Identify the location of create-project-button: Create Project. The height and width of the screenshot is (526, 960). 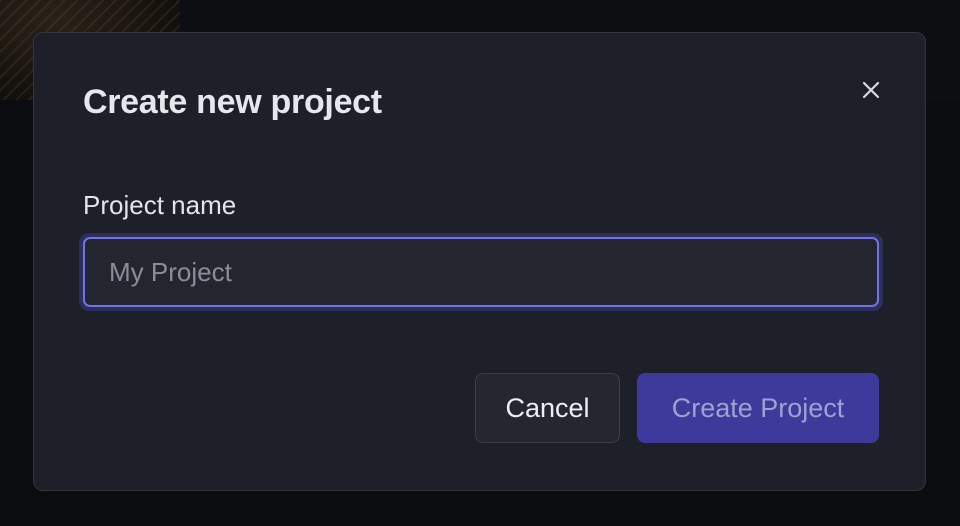
(758, 408).